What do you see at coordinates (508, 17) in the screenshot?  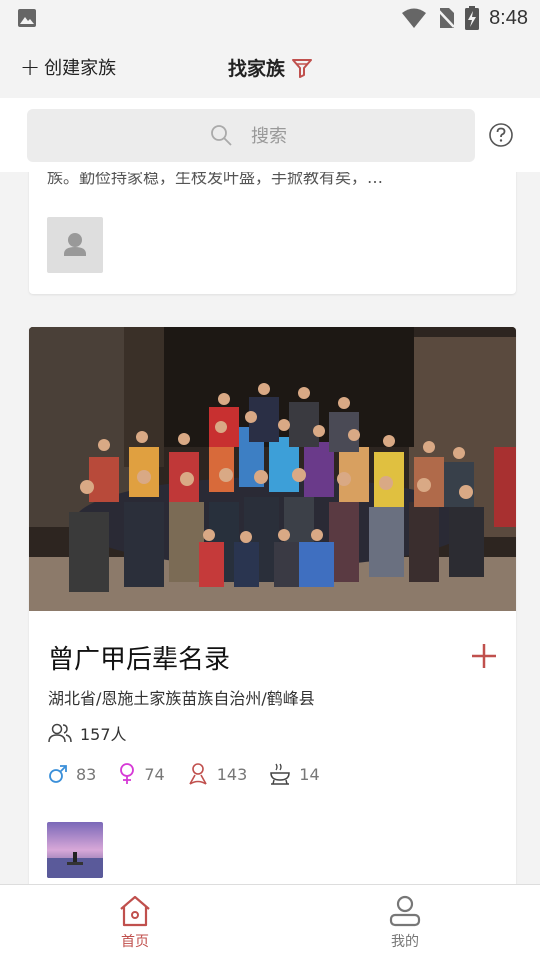 I see `clock: 8:48` at bounding box center [508, 17].